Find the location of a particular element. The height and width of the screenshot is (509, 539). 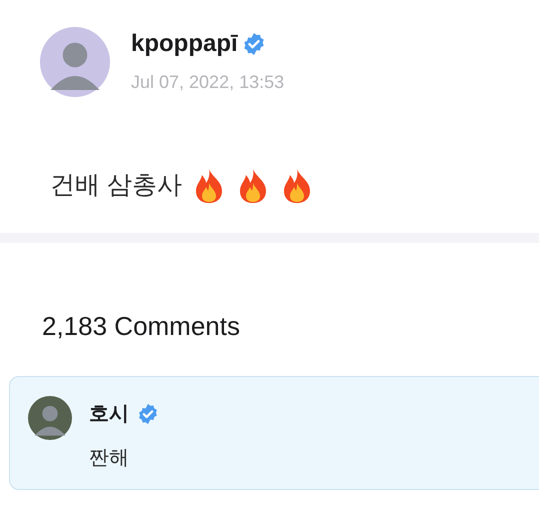

post-text: 건배 삼총사 is located at coordinates (116, 185).